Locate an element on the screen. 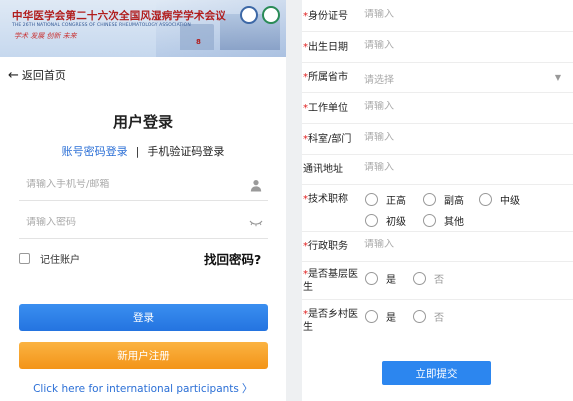 The height and width of the screenshot is (401, 573). back-home-link: ← 返回首页 is located at coordinates (37, 75).